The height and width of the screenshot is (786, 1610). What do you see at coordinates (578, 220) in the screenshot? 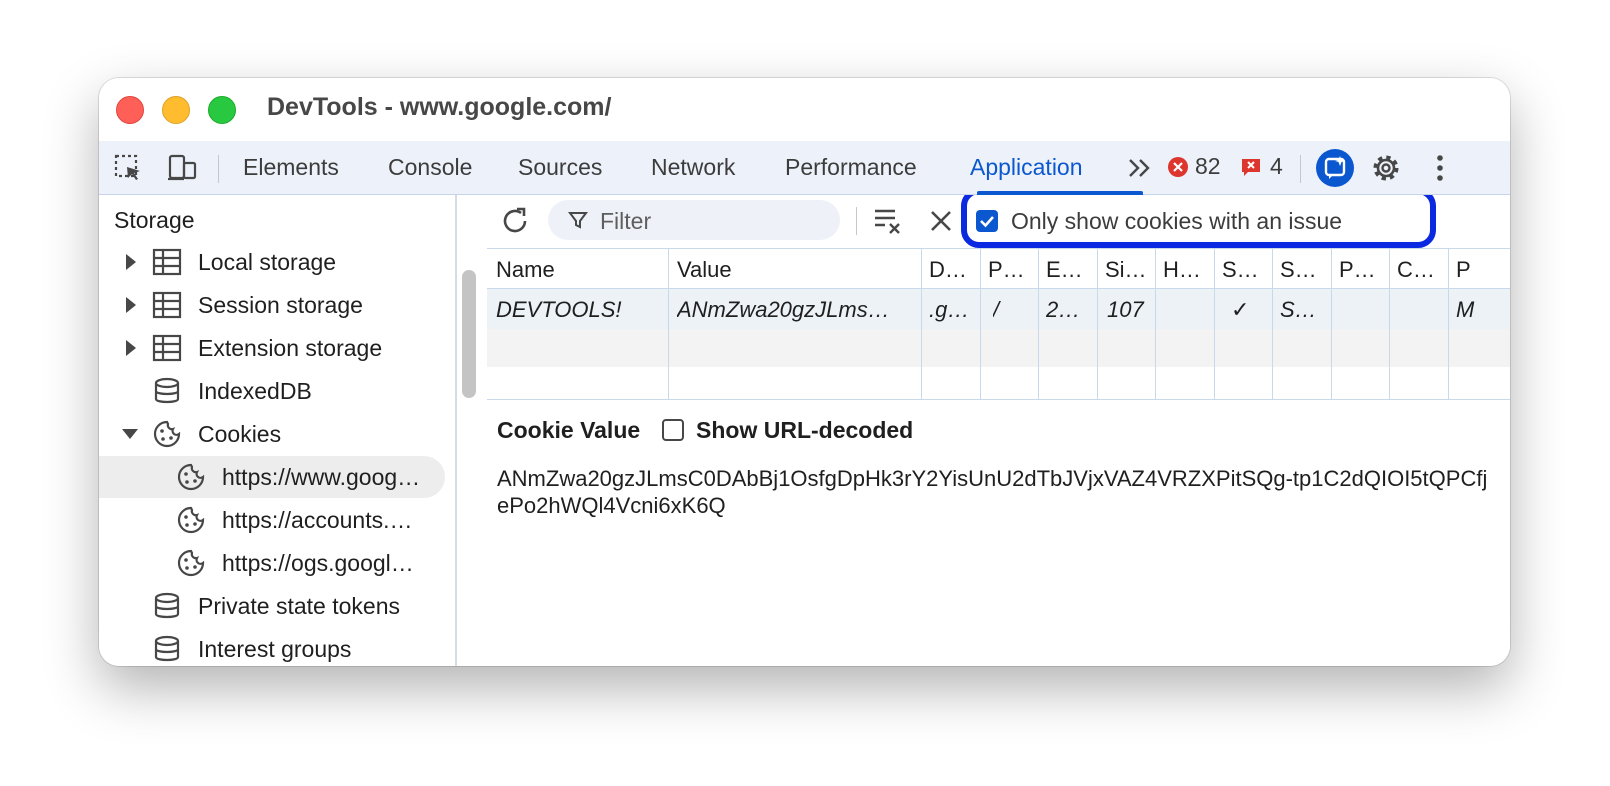
I see `filter-funnel-icon` at bounding box center [578, 220].